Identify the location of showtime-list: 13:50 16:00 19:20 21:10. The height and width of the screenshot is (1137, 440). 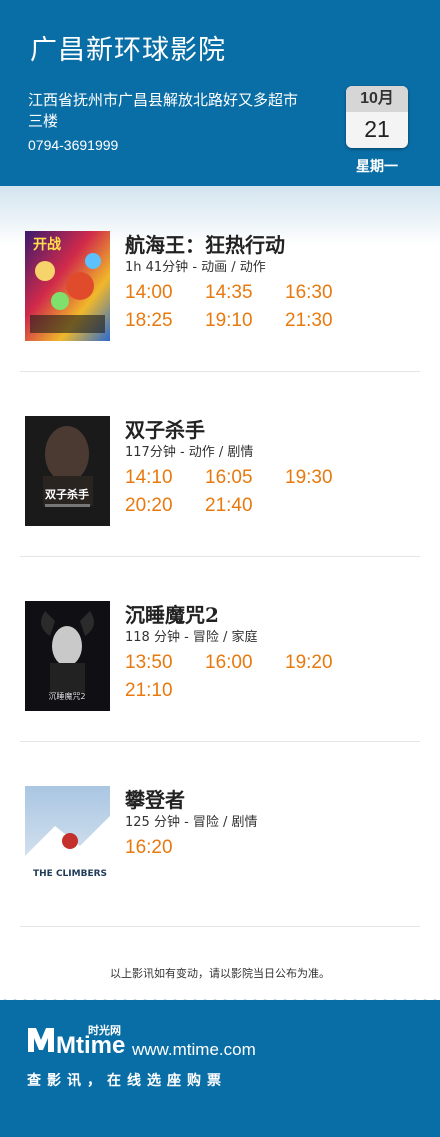
(275, 680).